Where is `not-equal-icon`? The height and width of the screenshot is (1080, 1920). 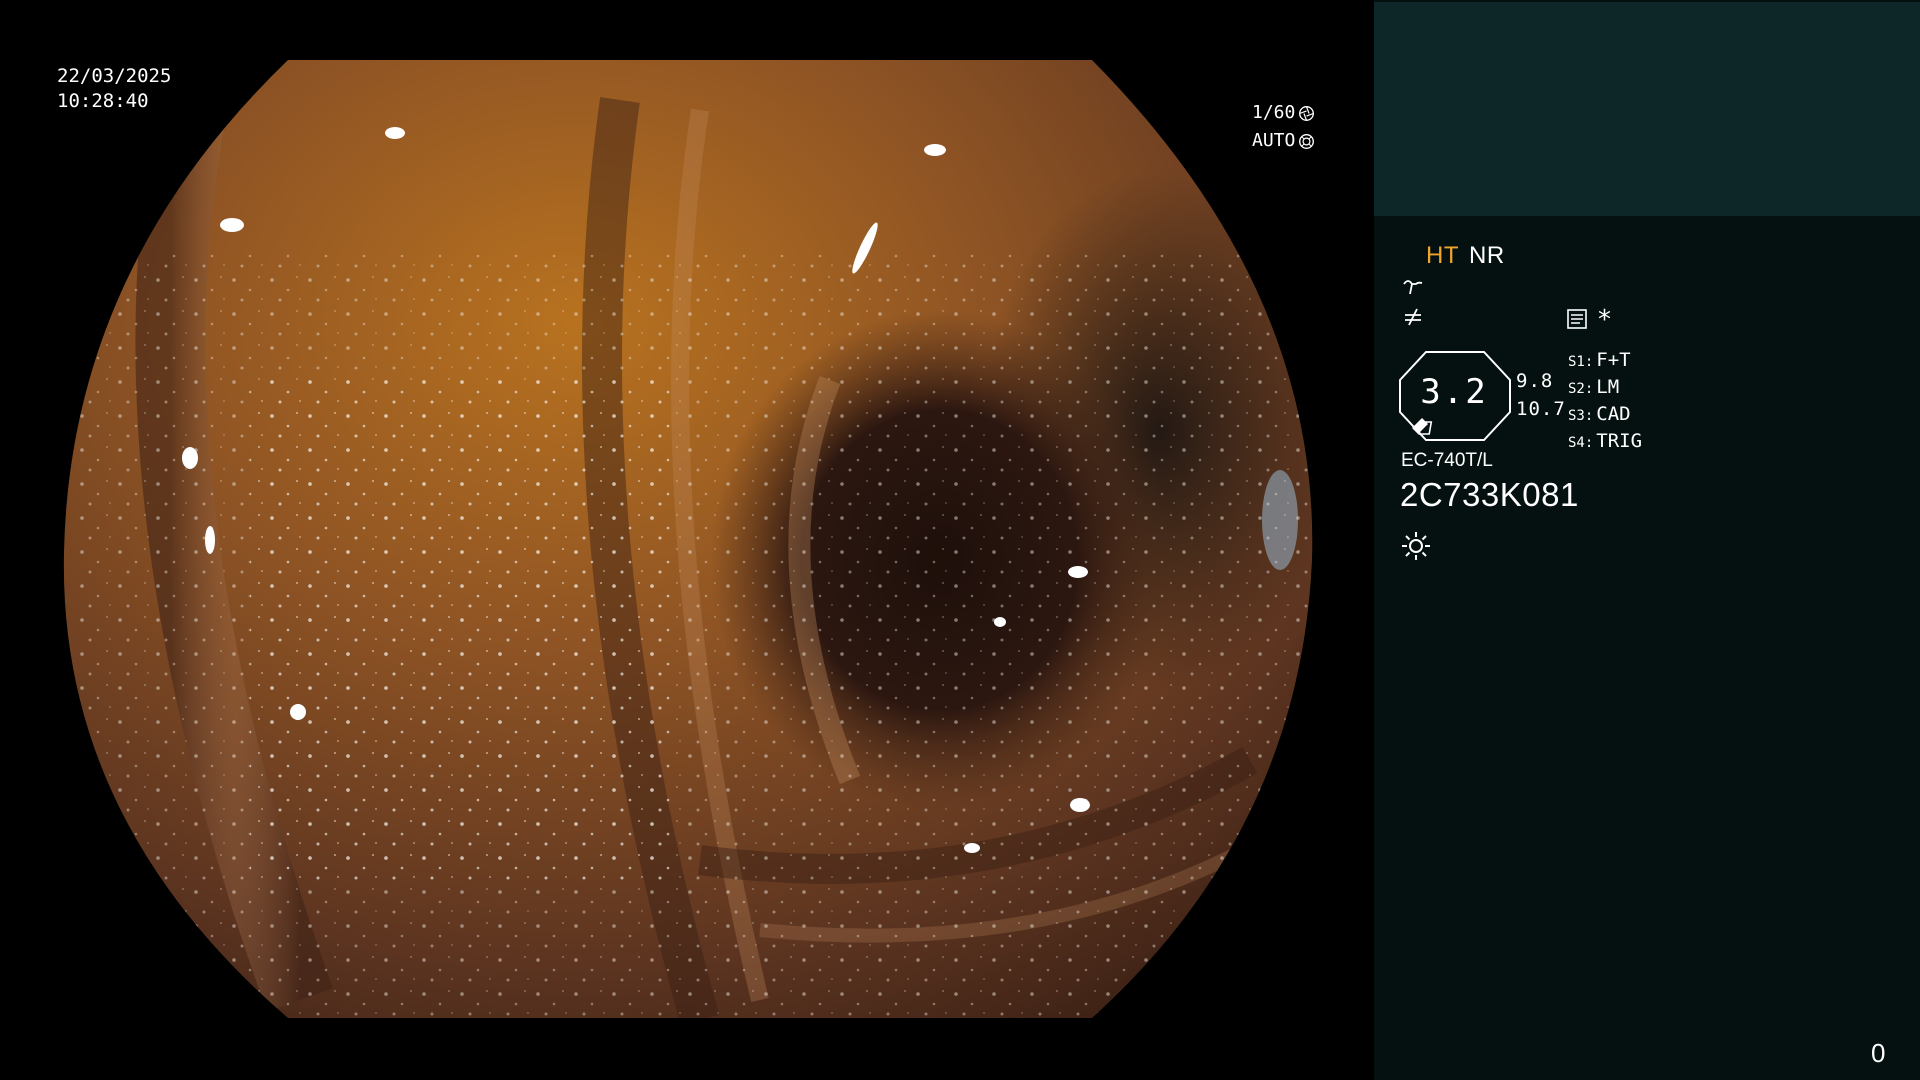 not-equal-icon is located at coordinates (1413, 317).